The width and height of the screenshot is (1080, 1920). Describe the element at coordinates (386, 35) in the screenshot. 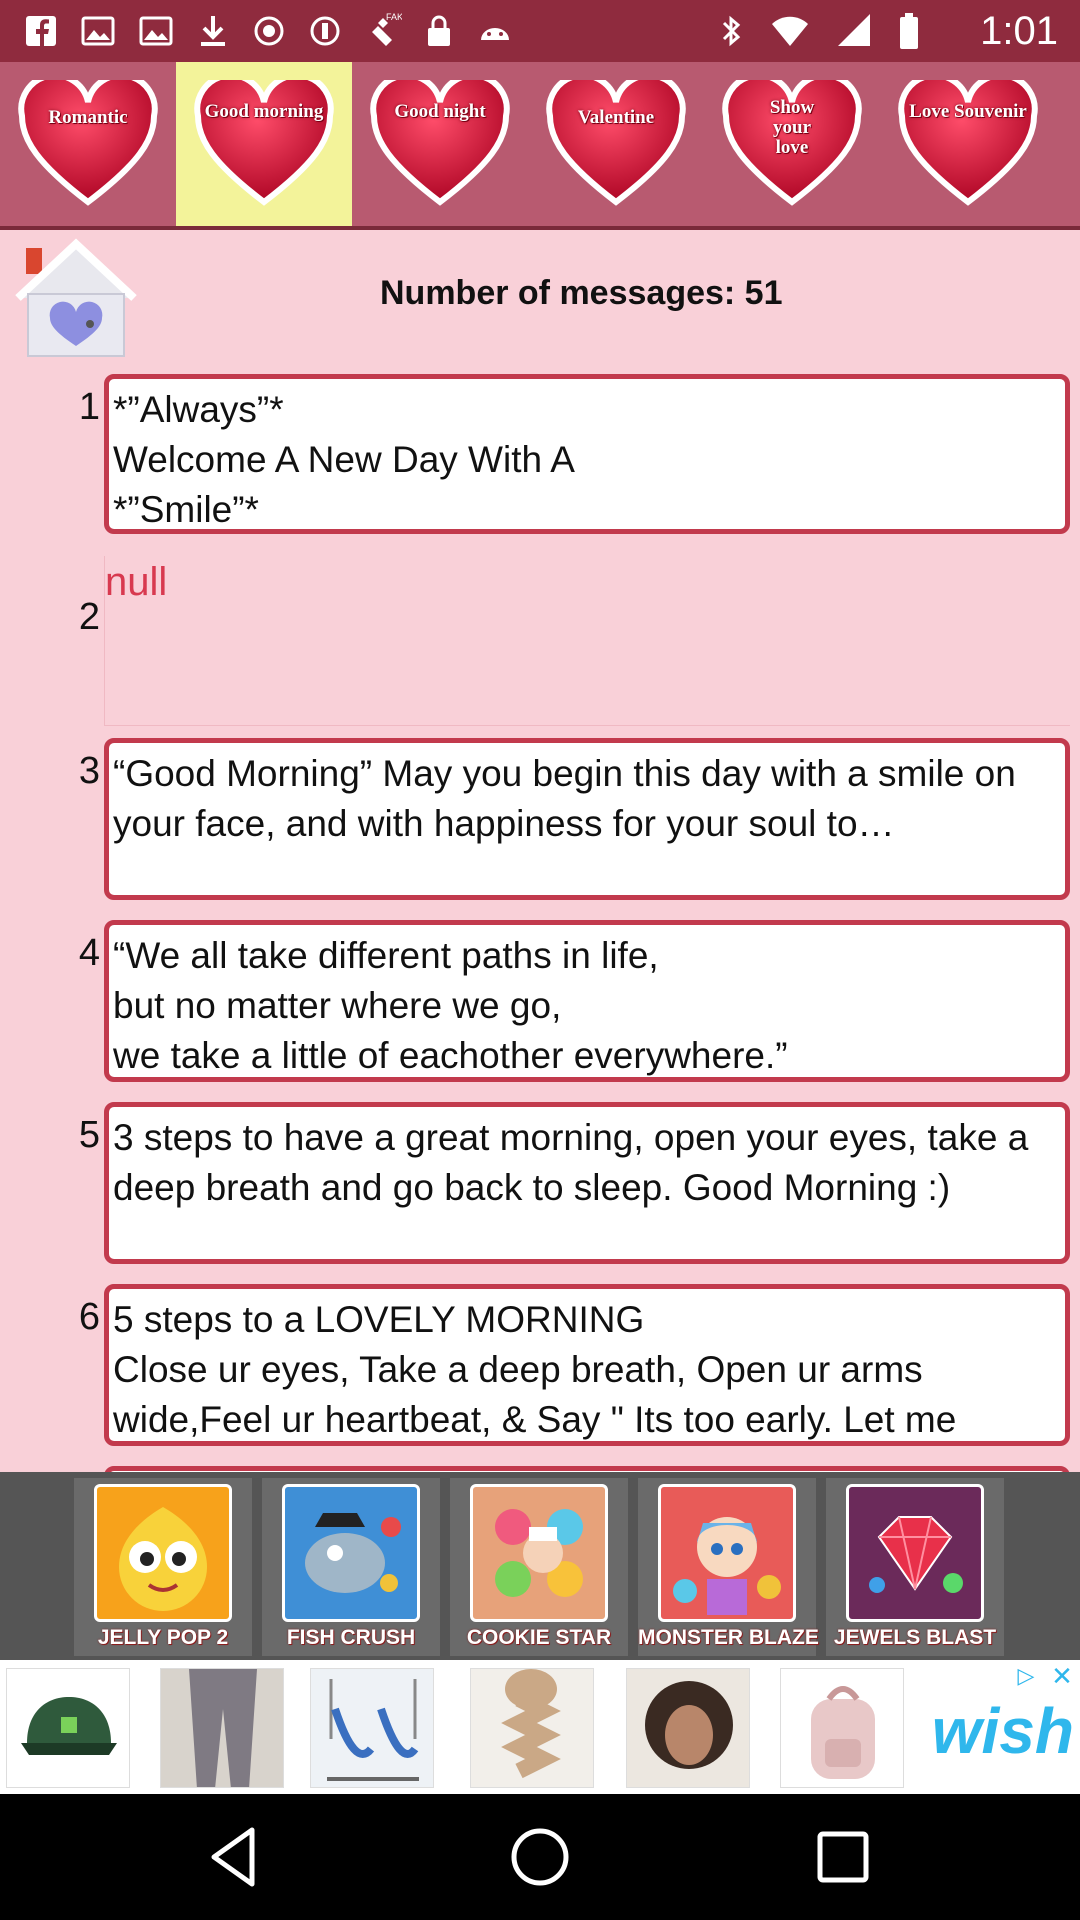

I see `fake-gps-icon: FAKE` at that location.